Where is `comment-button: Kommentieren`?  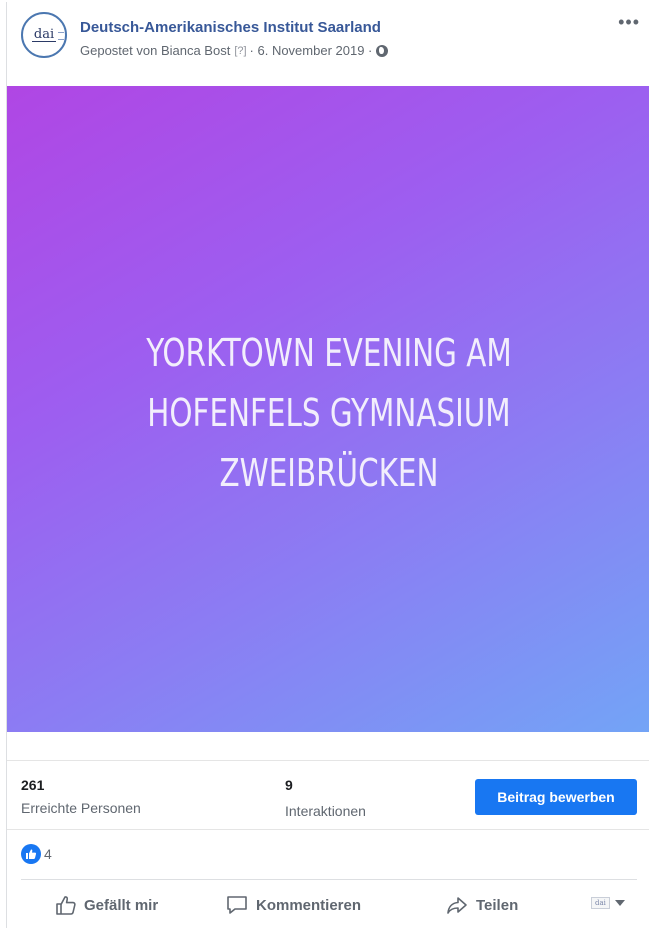 comment-button: Kommentieren is located at coordinates (293, 905).